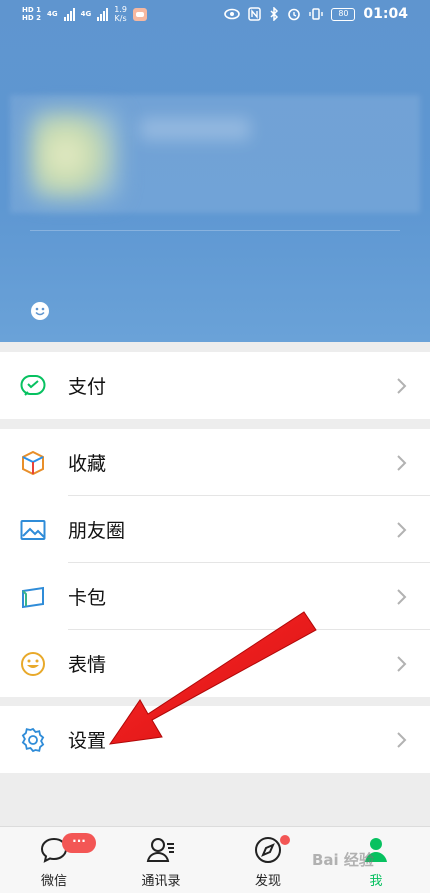 The image size is (430, 893). I want to click on pay-section: 支付, so click(215, 385).